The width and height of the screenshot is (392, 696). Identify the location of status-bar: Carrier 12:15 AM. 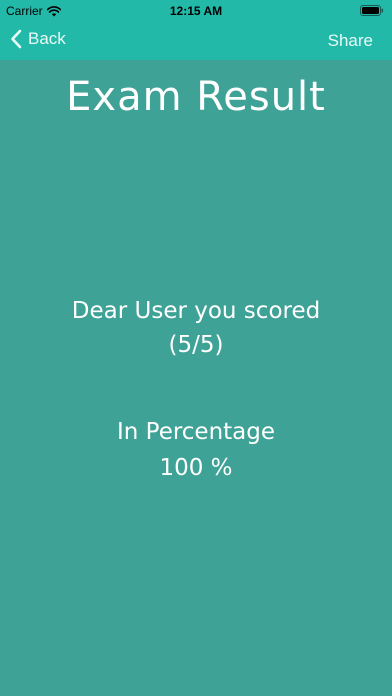
(196, 11).